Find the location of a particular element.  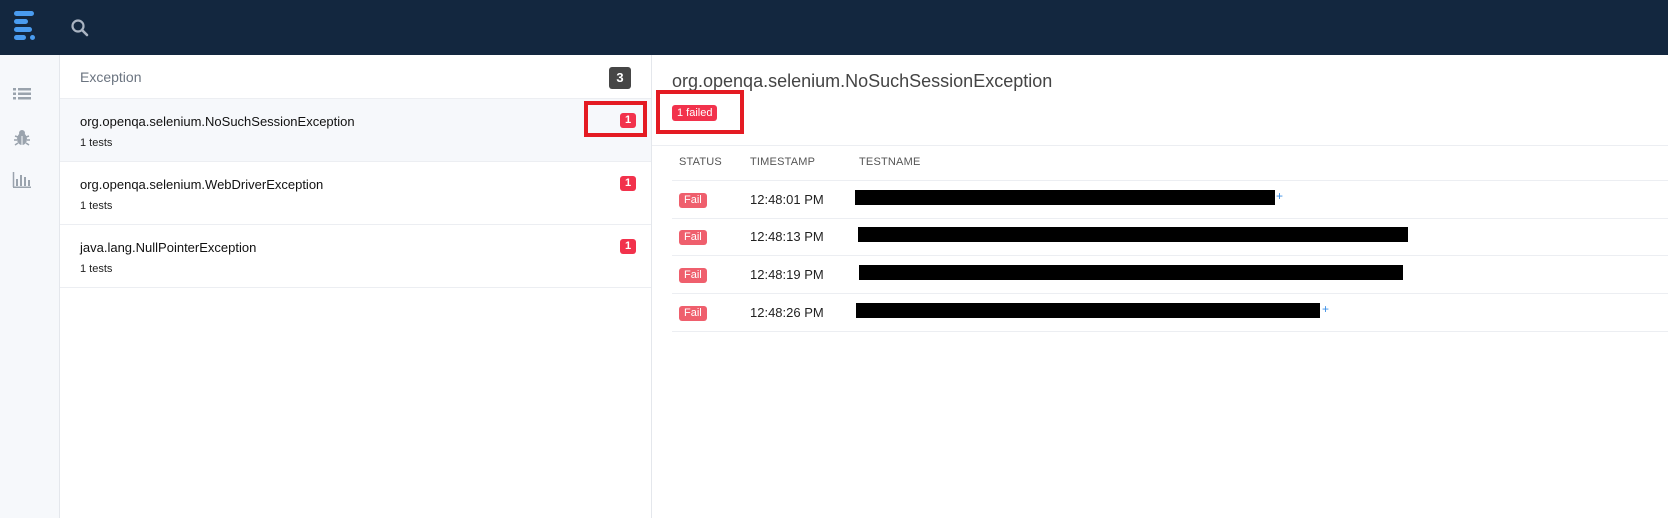

timestamp-cell: 12:48:13 PM is located at coordinates (787, 236).